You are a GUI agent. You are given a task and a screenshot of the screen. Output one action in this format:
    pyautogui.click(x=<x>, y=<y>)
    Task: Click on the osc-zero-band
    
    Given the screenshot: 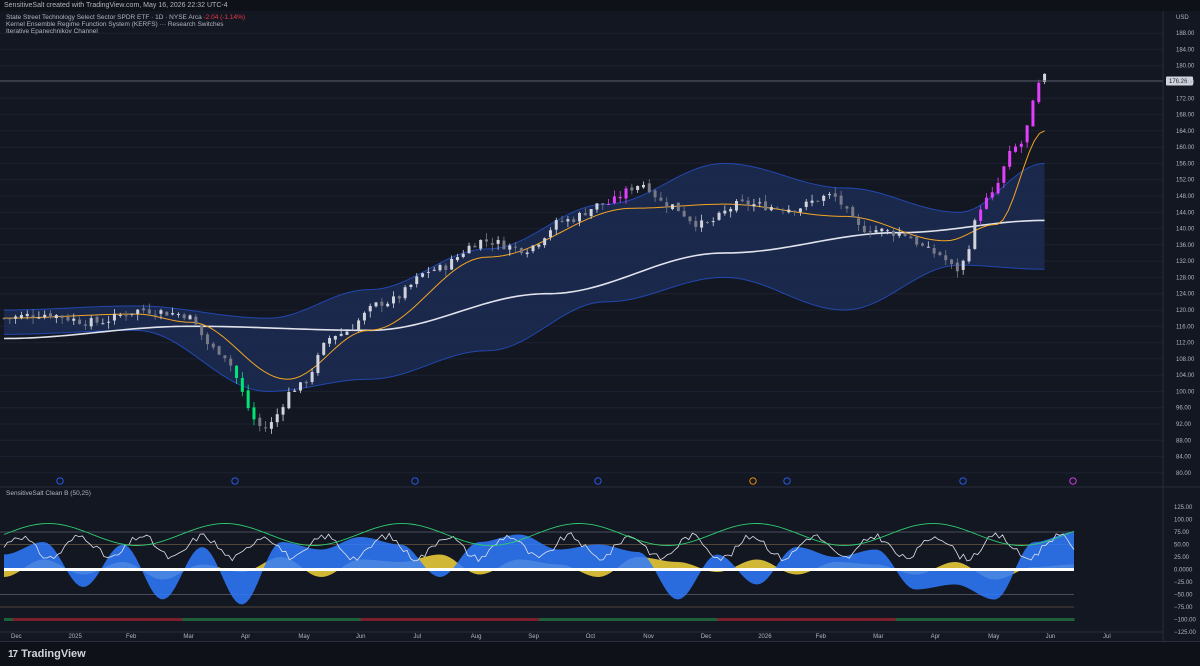 What is the action you would take?
    pyautogui.click(x=539, y=569)
    